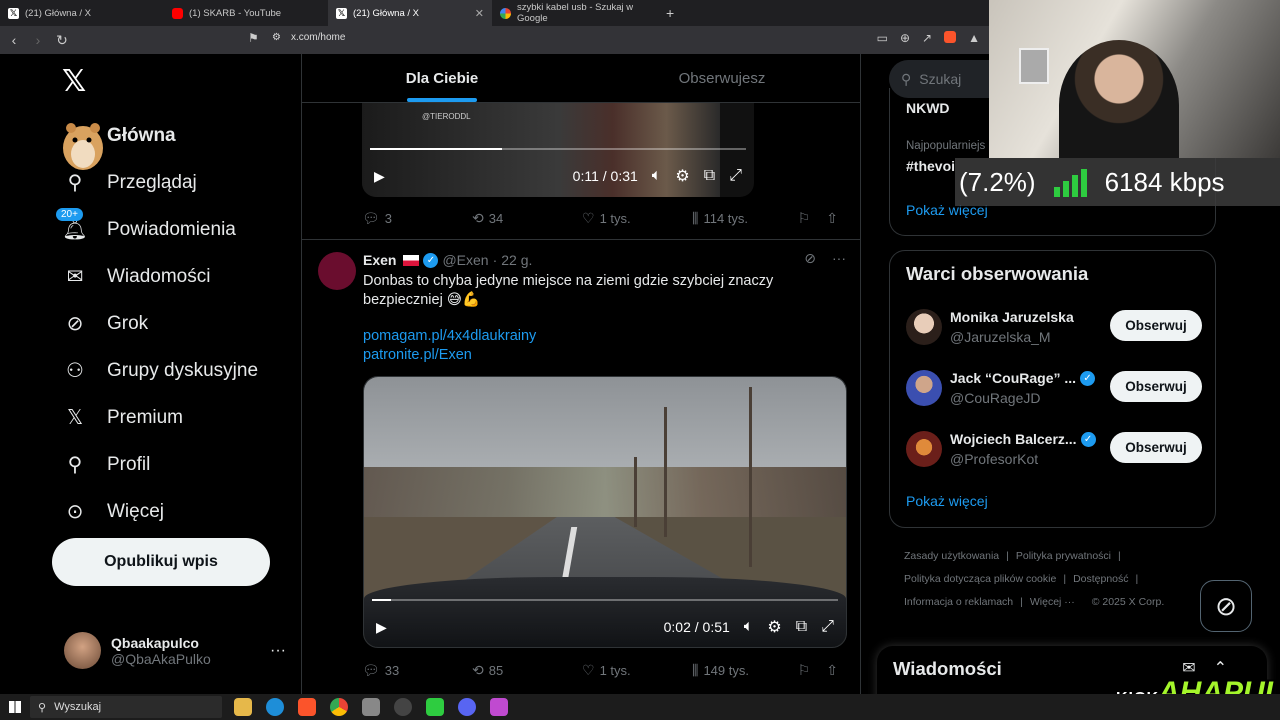 This screenshot has width=1280, height=720. Describe the element at coordinates (159, 370) in the screenshot. I see `sidebar-item-communities: ⚇ Grupy dyskusyjne` at that location.